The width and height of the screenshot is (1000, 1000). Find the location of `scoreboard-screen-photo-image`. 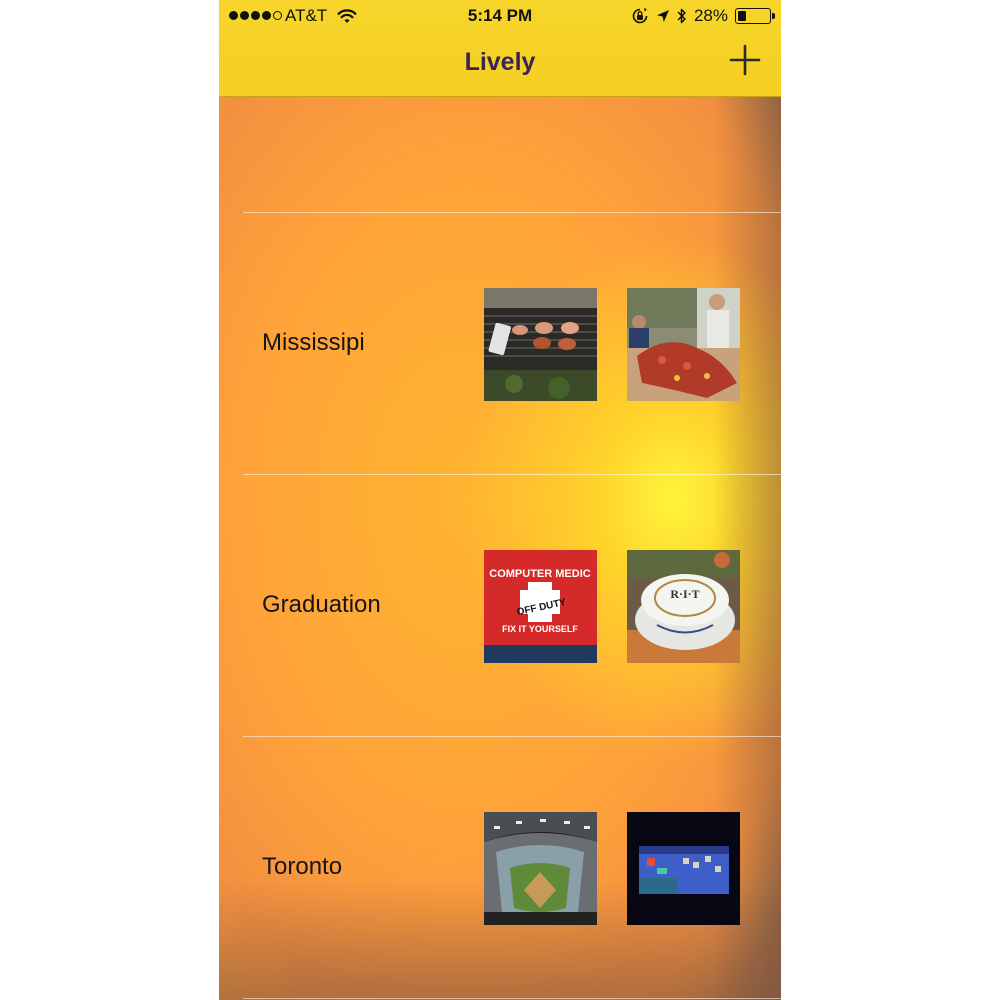

scoreboard-screen-photo-image is located at coordinates (683, 868).